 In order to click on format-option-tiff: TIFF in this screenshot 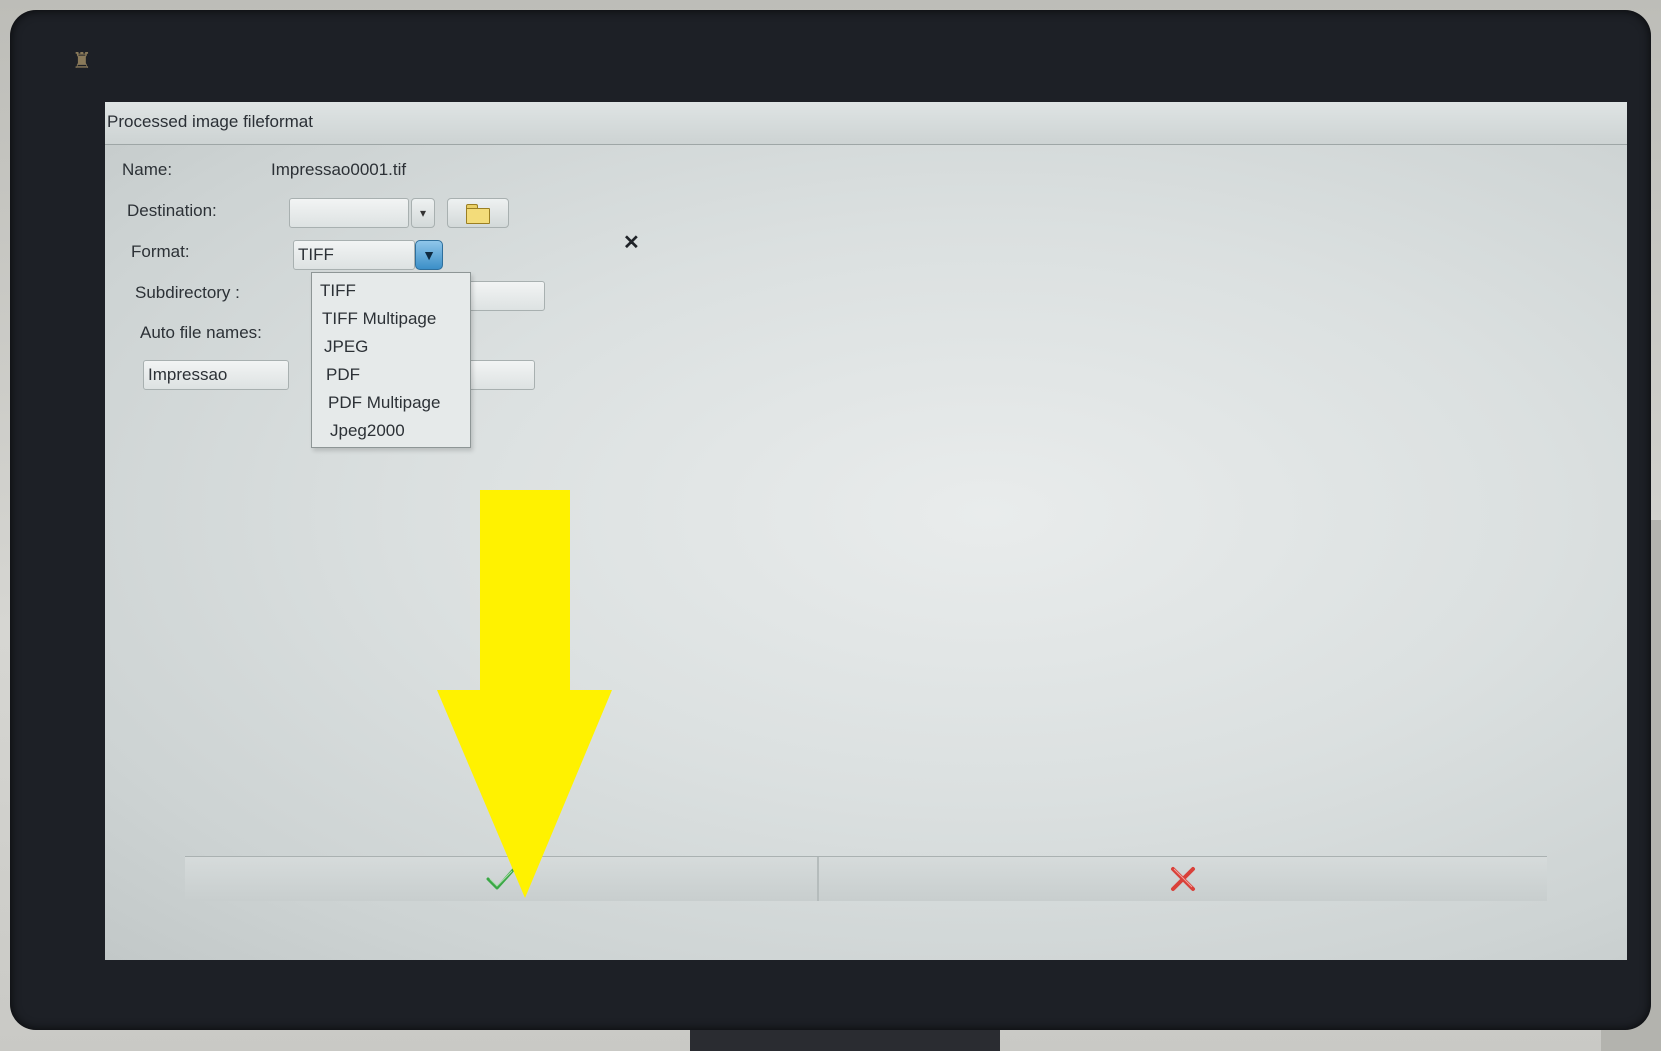, I will do `click(338, 291)`.